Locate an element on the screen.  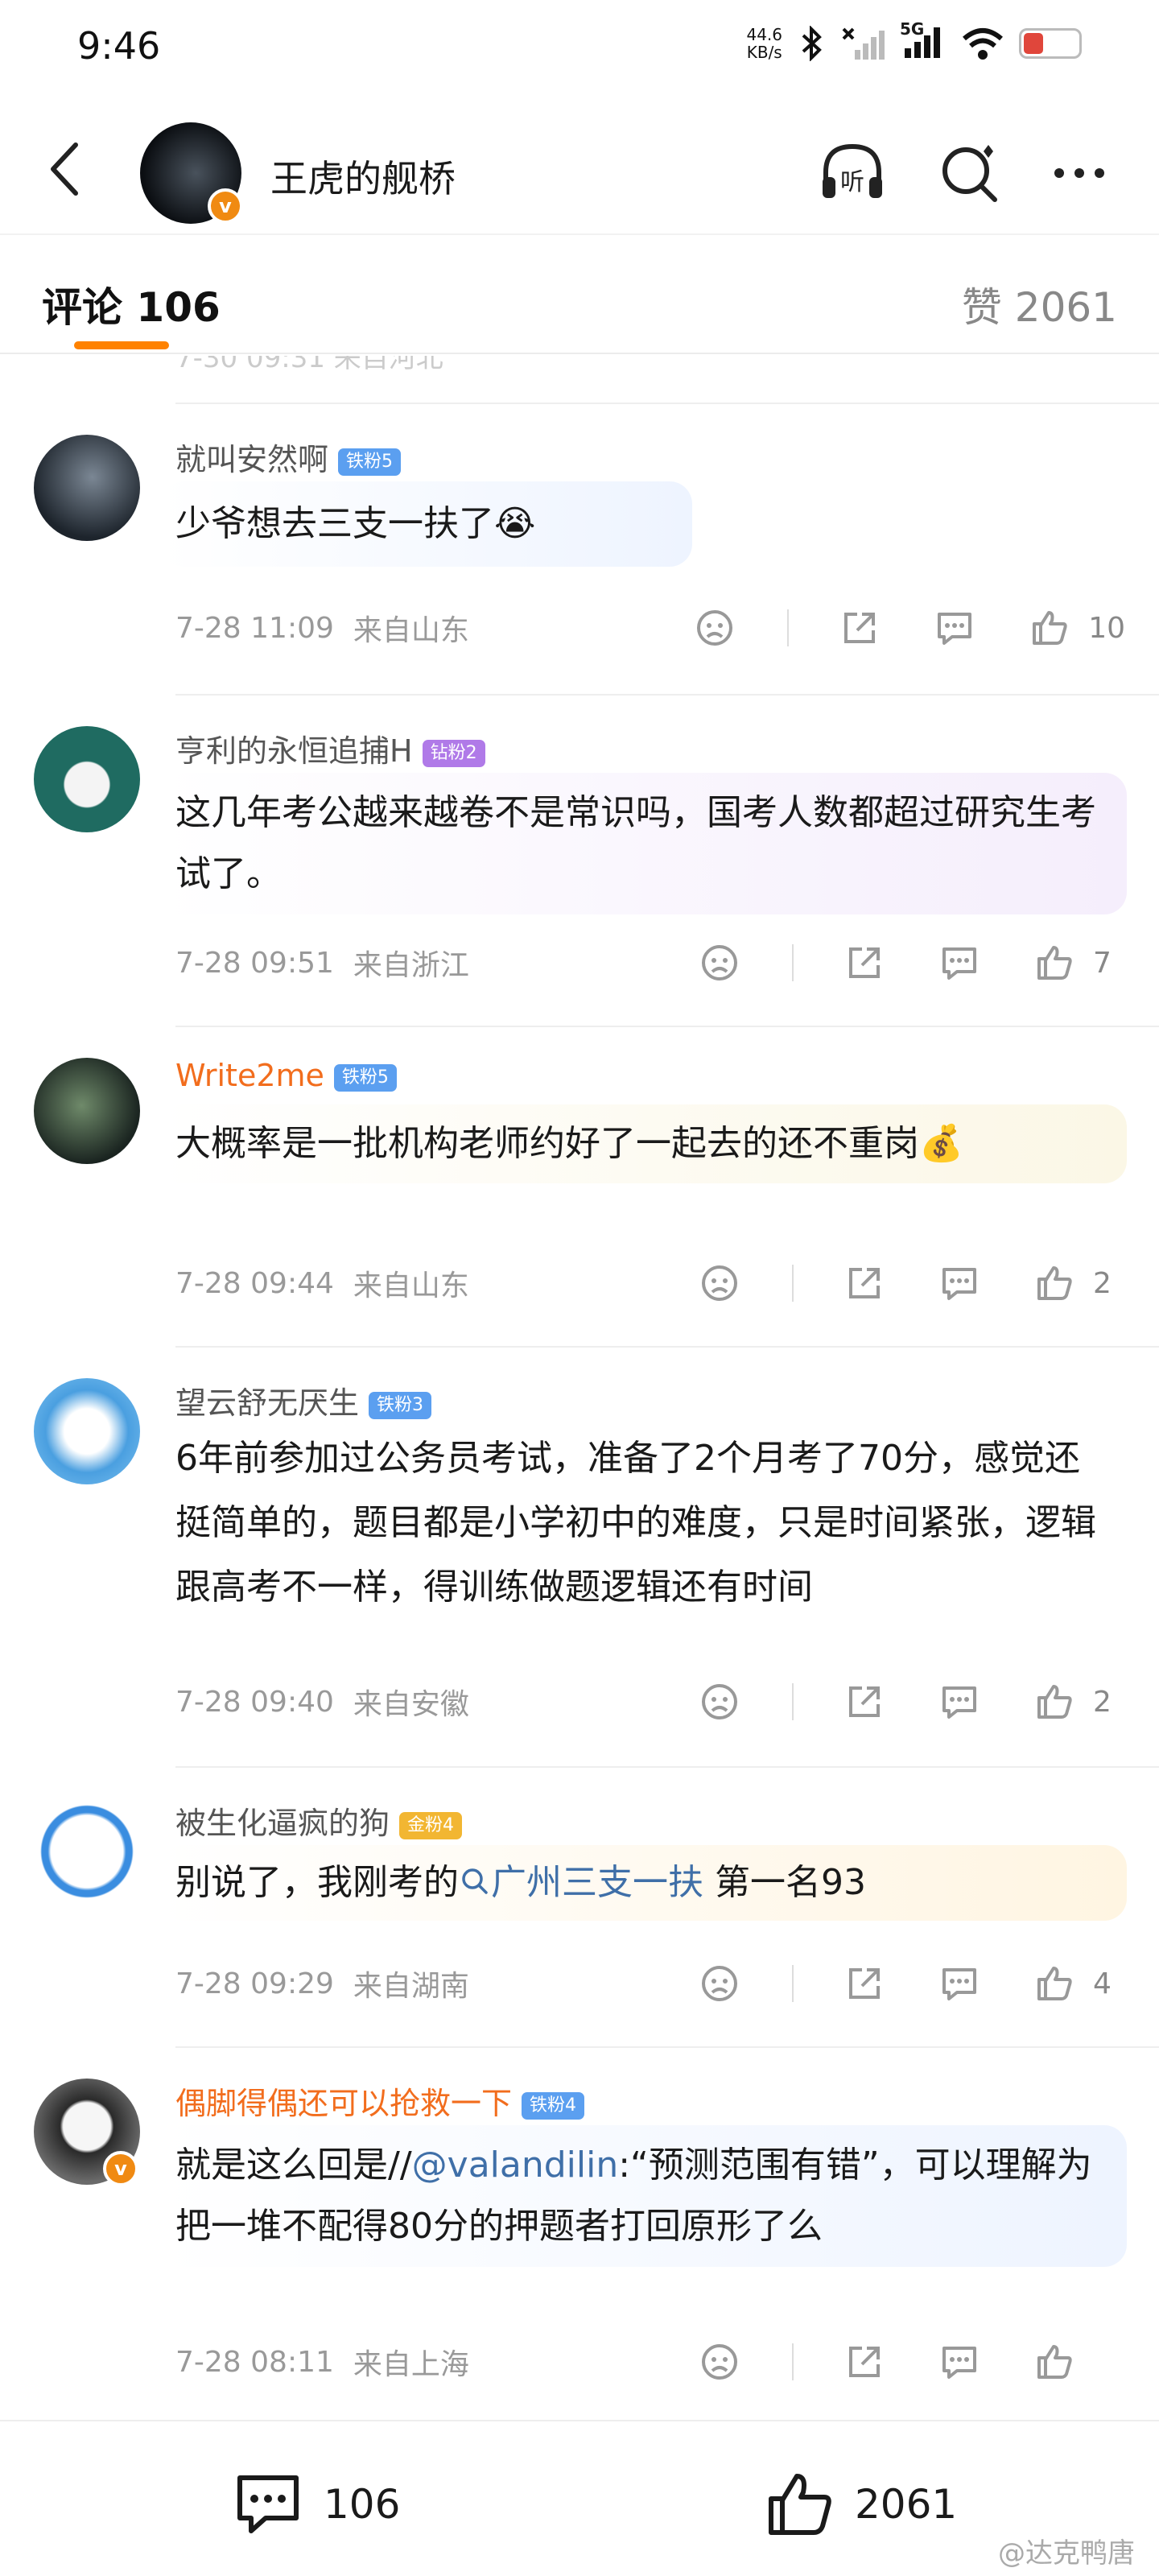
commenter-name: 就叫安然啊 铁粉5 is located at coordinates (288, 457).